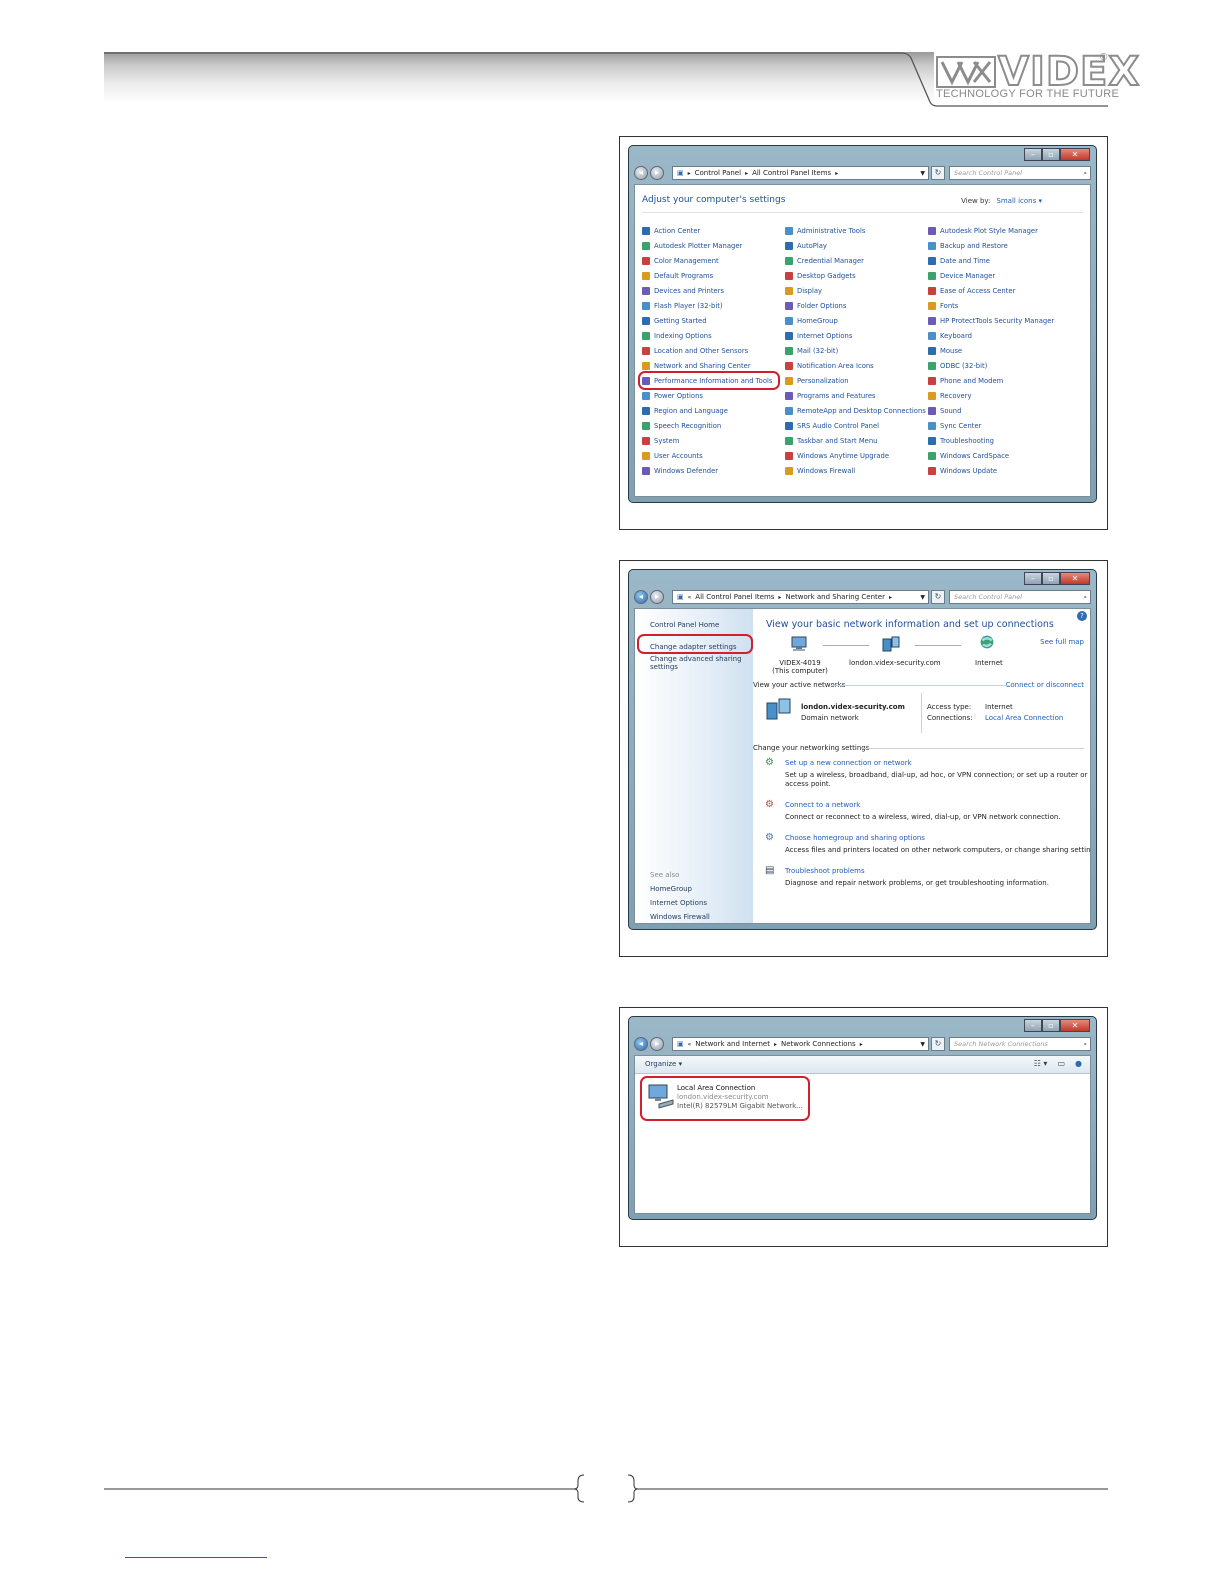 This screenshot has width=1224, height=1584. Describe the element at coordinates (685, 410) in the screenshot. I see `control-panel-item: Region and Language` at that location.